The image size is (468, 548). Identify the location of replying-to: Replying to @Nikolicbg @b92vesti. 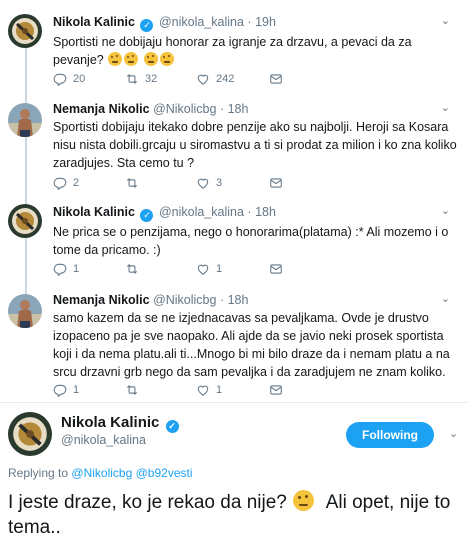
(100, 473).